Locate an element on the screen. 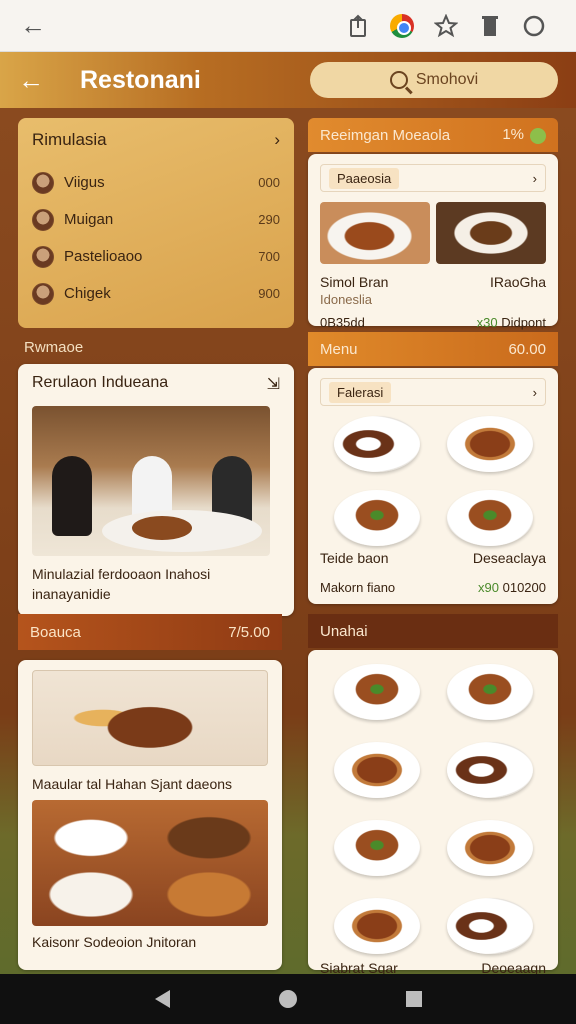  star-icon is located at coordinates (446, 26).